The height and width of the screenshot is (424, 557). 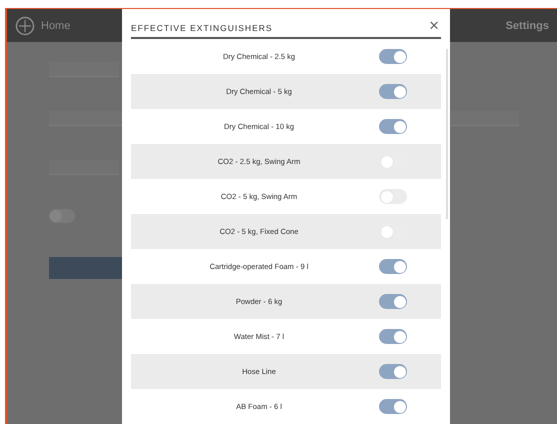 What do you see at coordinates (25, 26) in the screenshot?
I see `logo-icon` at bounding box center [25, 26].